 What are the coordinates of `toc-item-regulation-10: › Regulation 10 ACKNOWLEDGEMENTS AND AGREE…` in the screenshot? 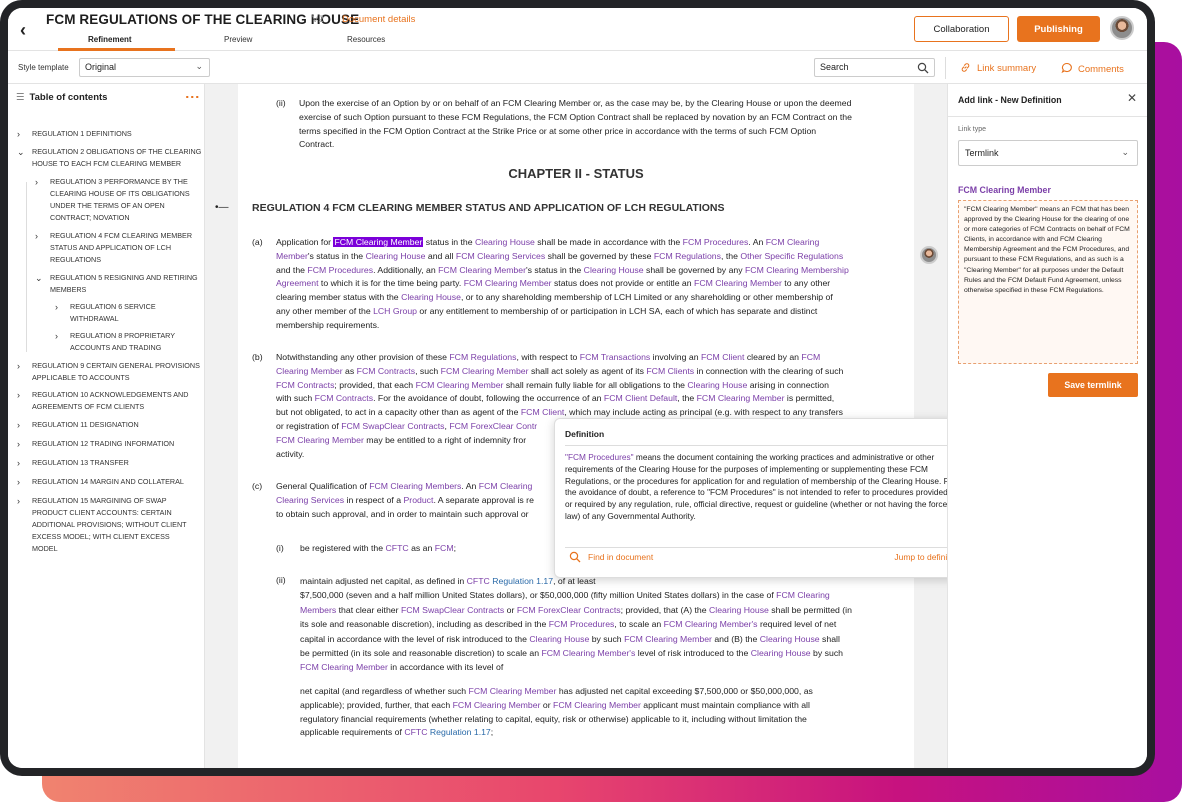 It's located at (103, 401).